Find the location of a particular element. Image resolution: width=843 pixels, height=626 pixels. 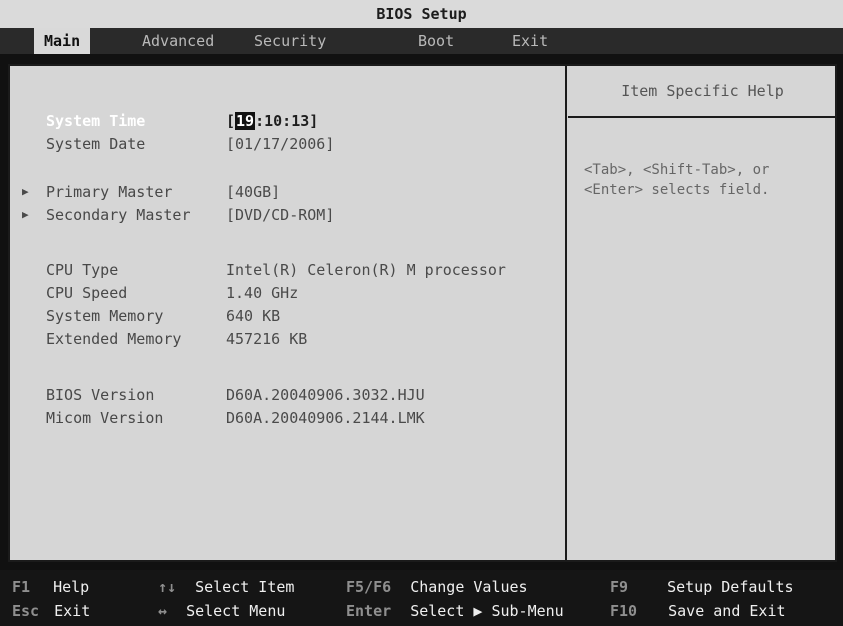

legend-change-values: F5/F6 Change Values is located at coordinates (437, 587).